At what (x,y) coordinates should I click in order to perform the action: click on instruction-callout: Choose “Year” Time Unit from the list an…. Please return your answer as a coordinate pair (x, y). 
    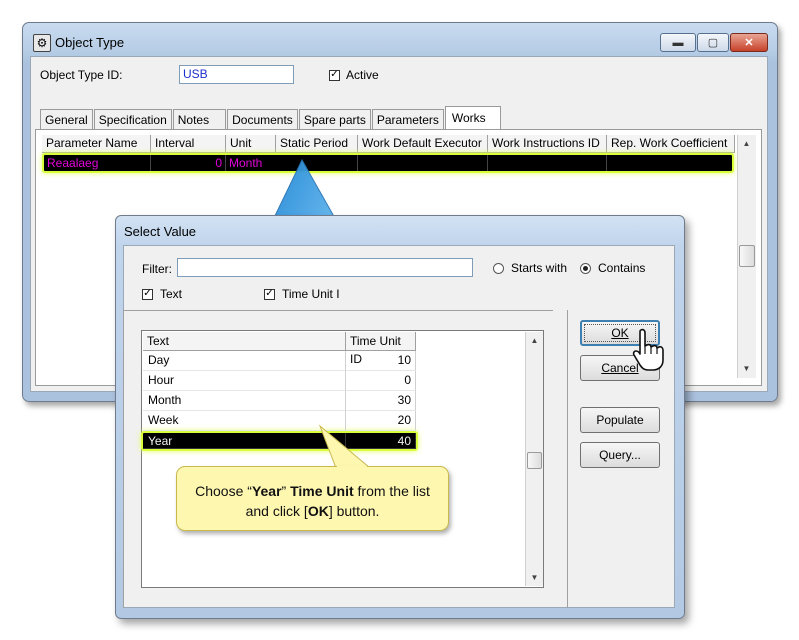
    Looking at the image, I should click on (312, 498).